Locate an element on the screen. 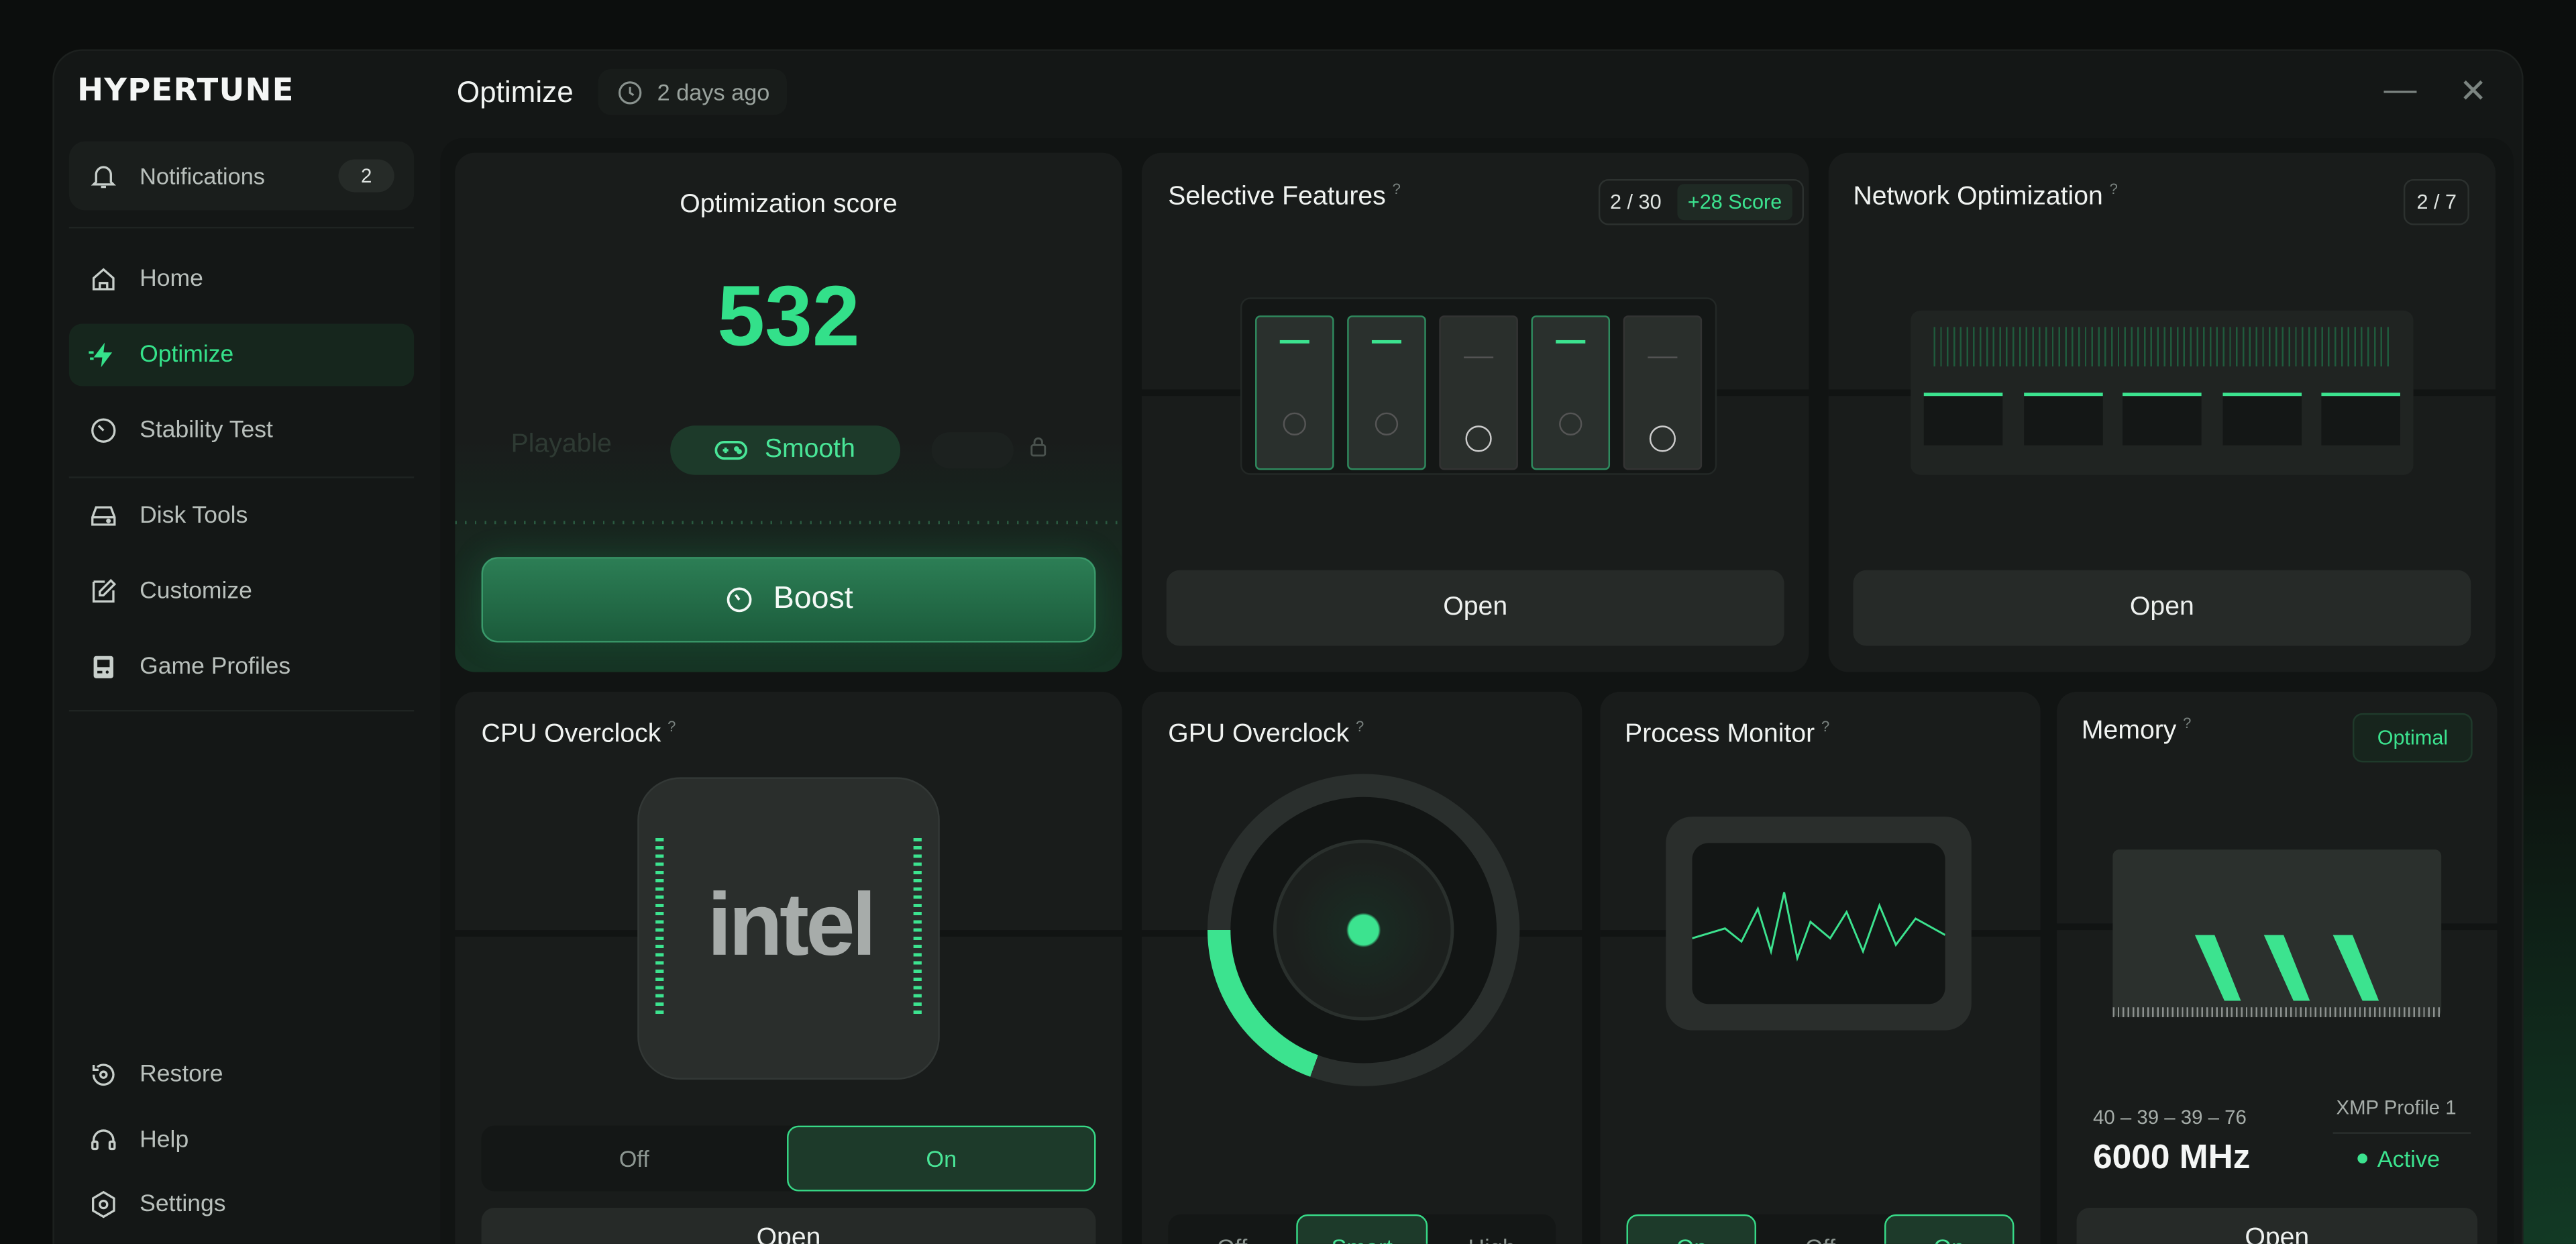 The image size is (2576, 1244). sidebar-item-label: Optimize is located at coordinates (187, 355).